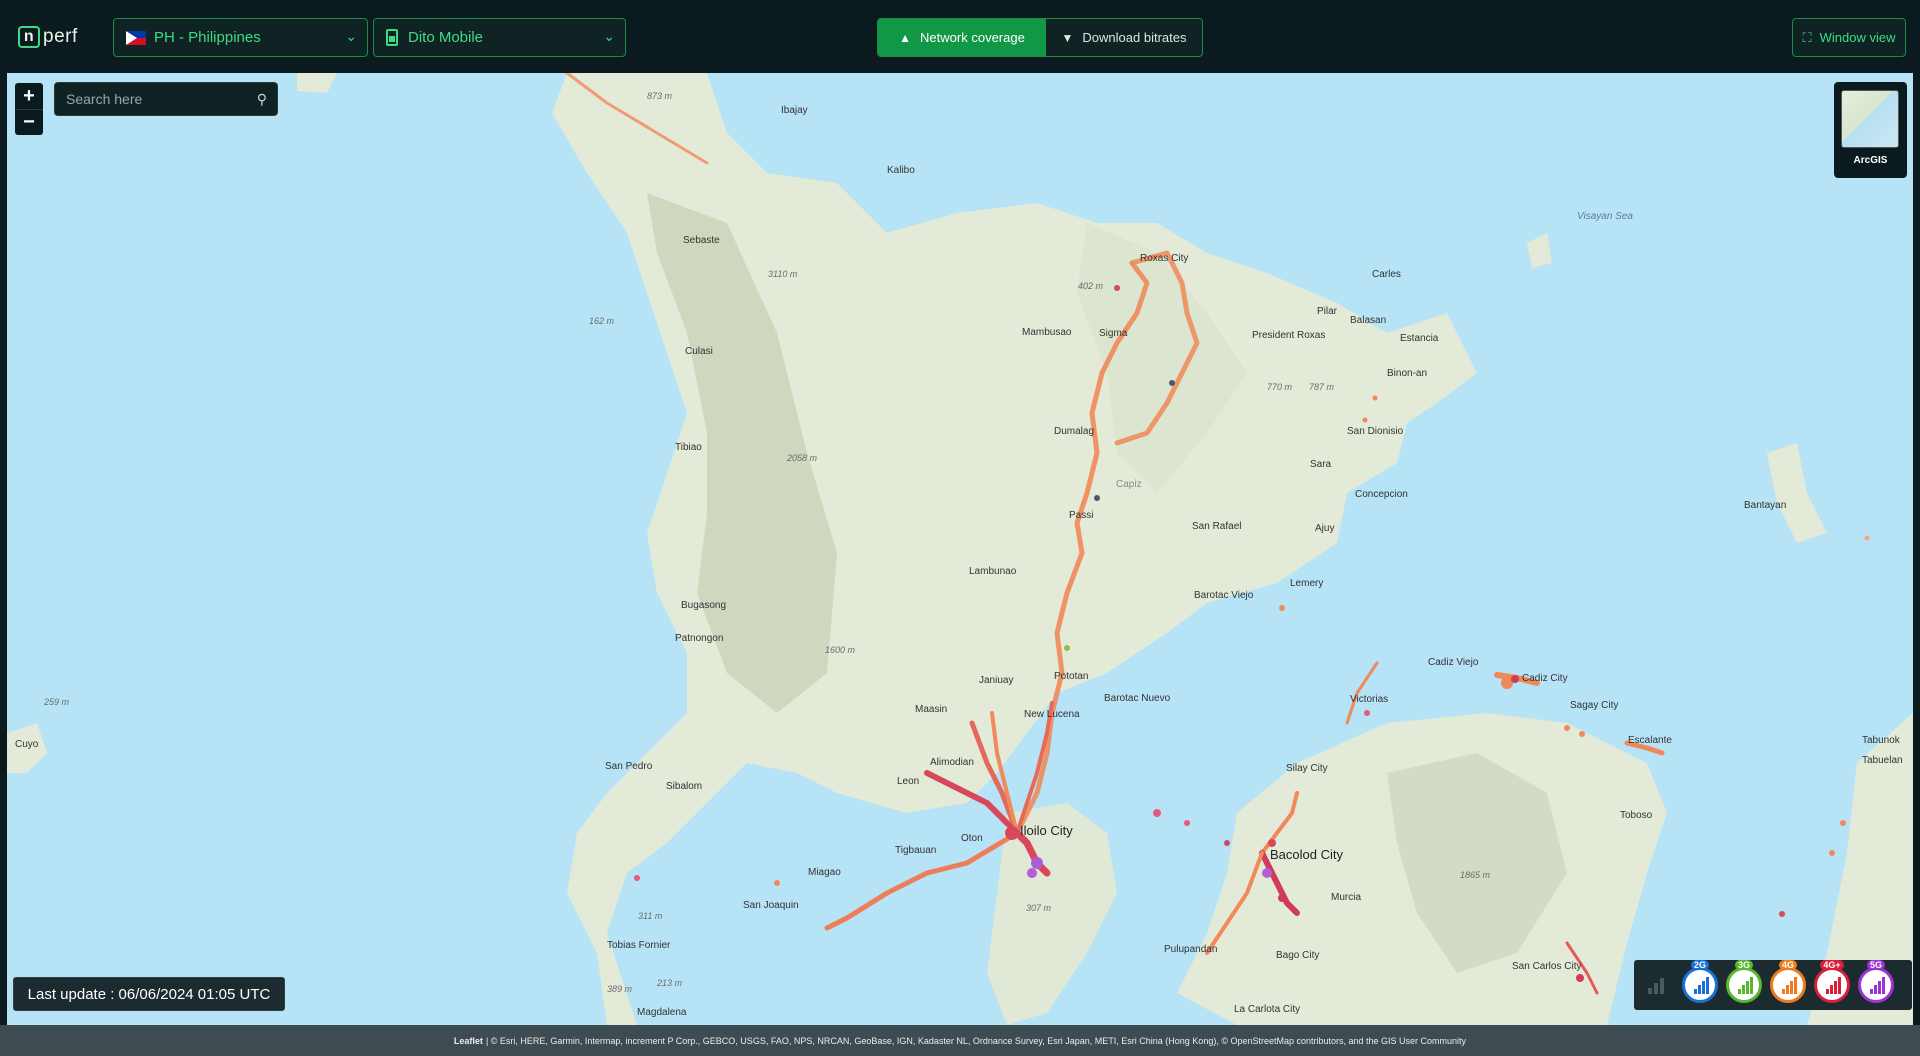  Describe the element at coordinates (699, 638) in the screenshot. I see `place-label: Patnongon` at that location.